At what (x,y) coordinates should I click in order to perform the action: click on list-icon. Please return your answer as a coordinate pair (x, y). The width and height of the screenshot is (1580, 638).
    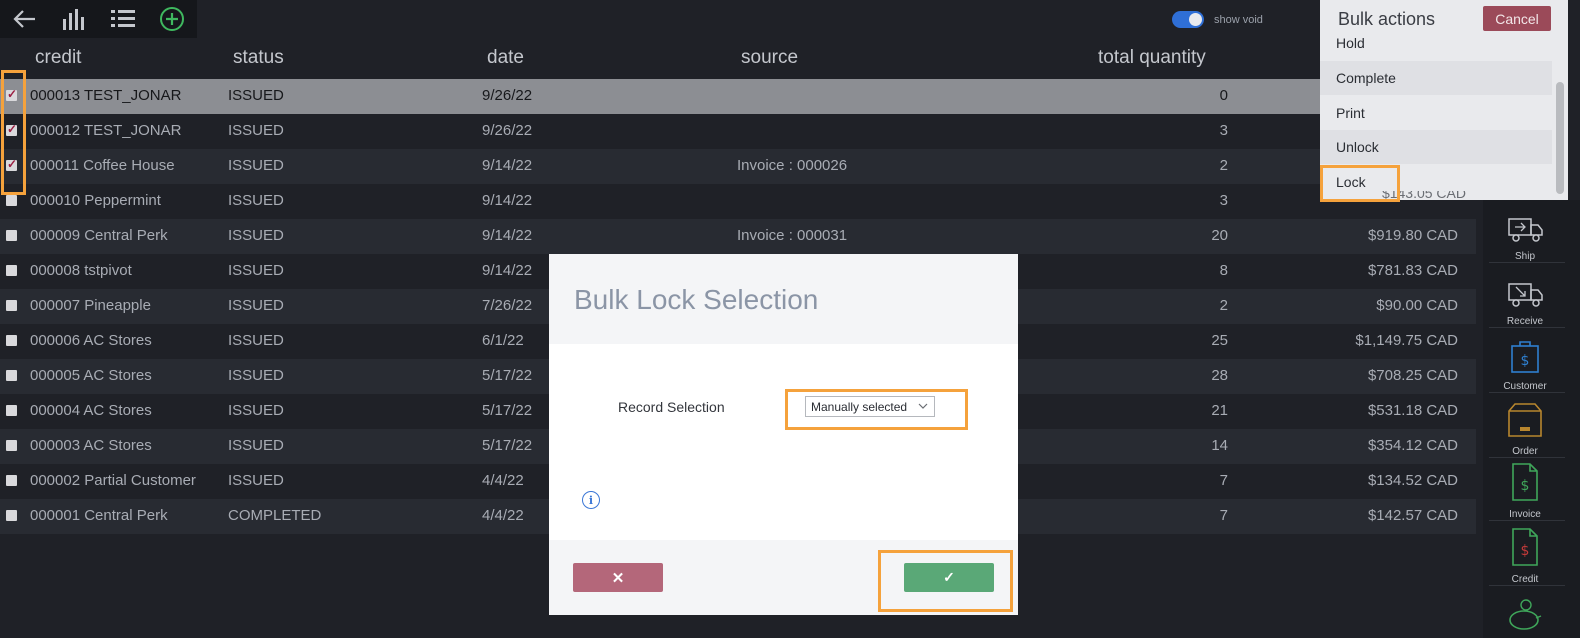
    Looking at the image, I should click on (123, 19).